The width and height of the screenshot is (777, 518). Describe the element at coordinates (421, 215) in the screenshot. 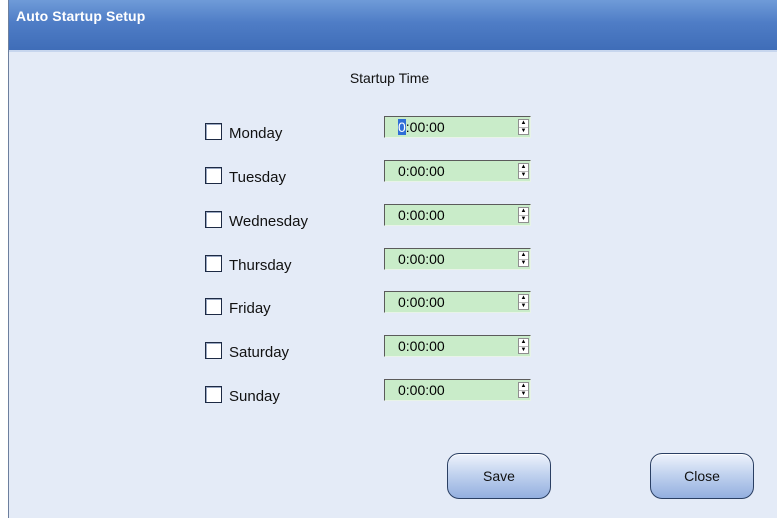

I see `wednesday-time-value: 0:00:00` at that location.